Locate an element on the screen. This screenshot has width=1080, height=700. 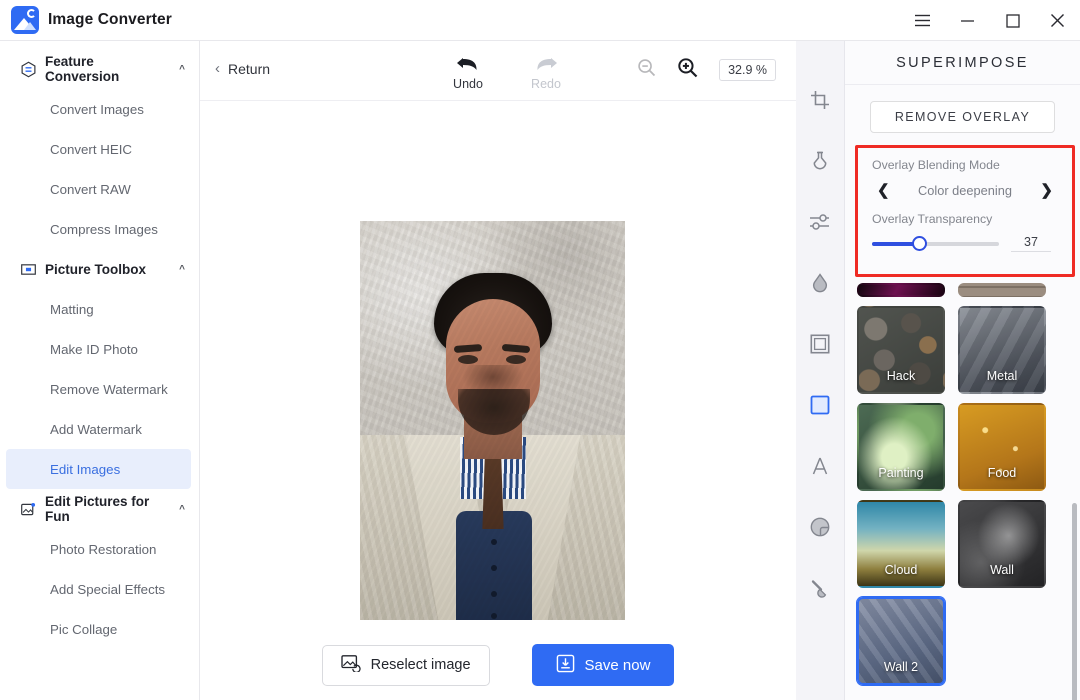
sidebar-item-compress-images: Compress Images is located at coordinates (99, 229).